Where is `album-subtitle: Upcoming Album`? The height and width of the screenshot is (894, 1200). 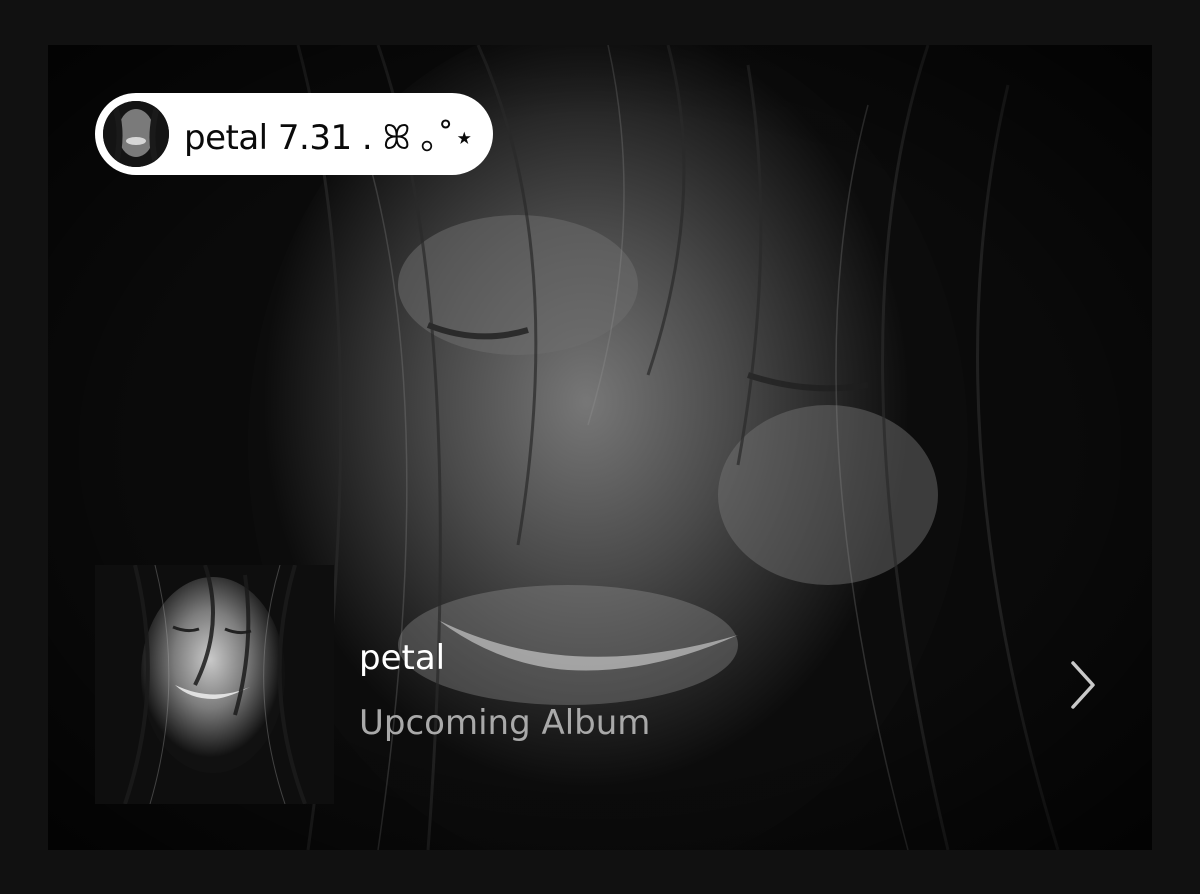 album-subtitle: Upcoming Album is located at coordinates (505, 723).